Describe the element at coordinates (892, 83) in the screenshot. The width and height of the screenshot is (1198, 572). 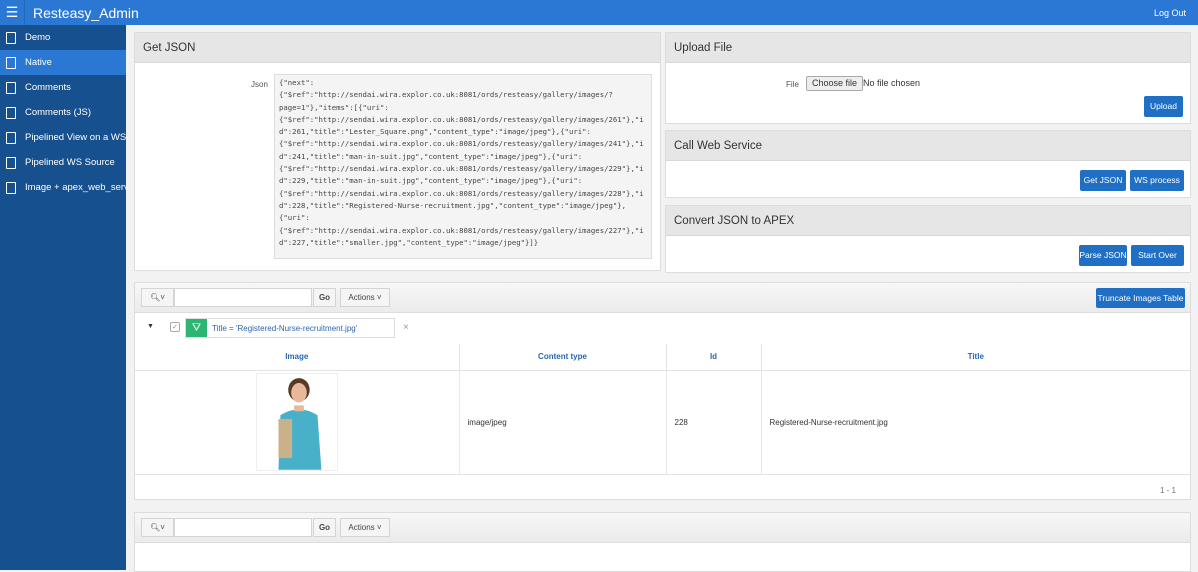
I see `no-file-text: No file chosen` at that location.